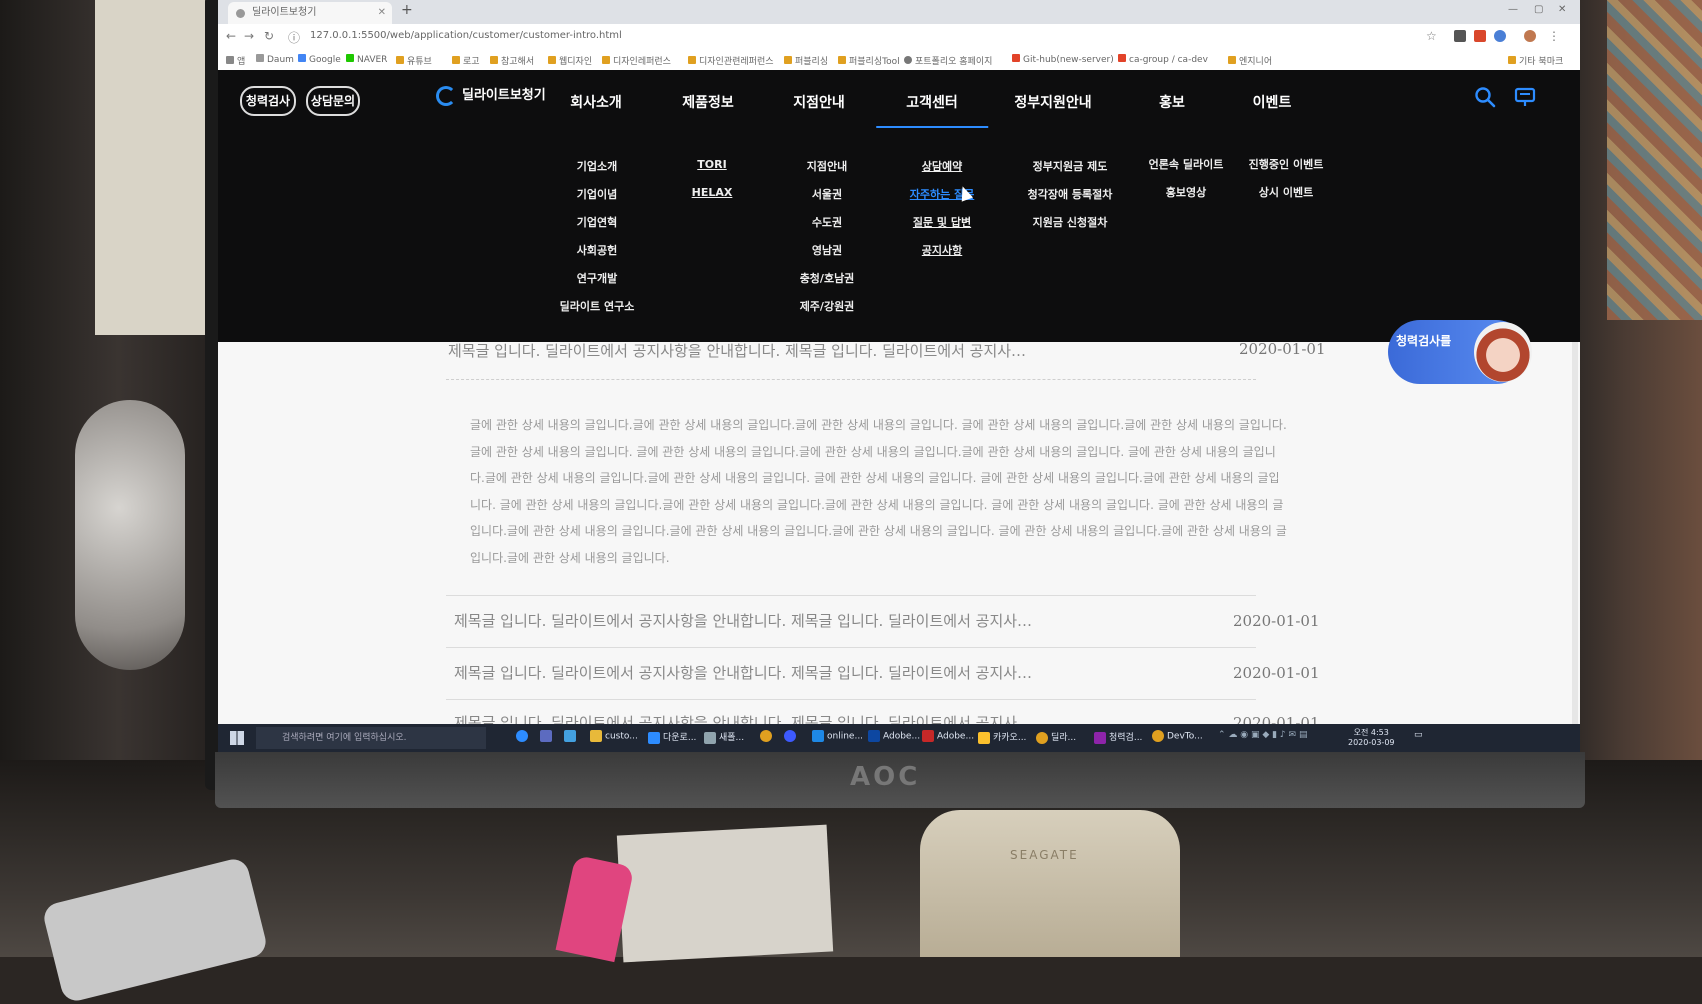 The width and height of the screenshot is (1702, 1004). What do you see at coordinates (310, 13) in the screenshot?
I see `browser-tab: 딜라이트보청기 ✕` at bounding box center [310, 13].